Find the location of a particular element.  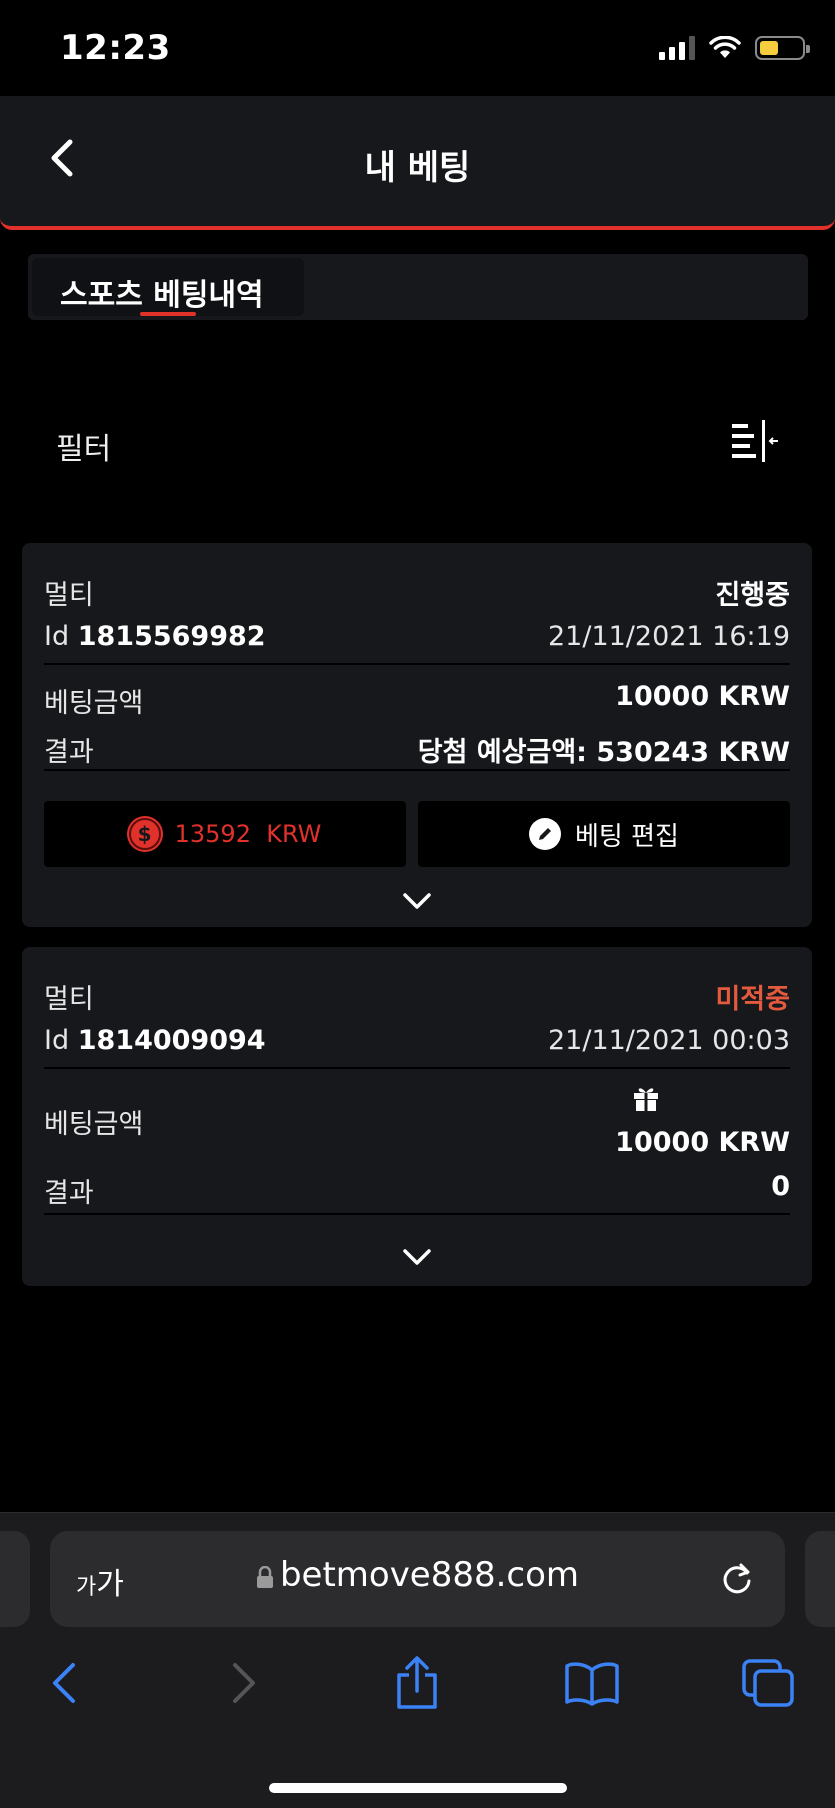

book-icon is located at coordinates (592, 1684).